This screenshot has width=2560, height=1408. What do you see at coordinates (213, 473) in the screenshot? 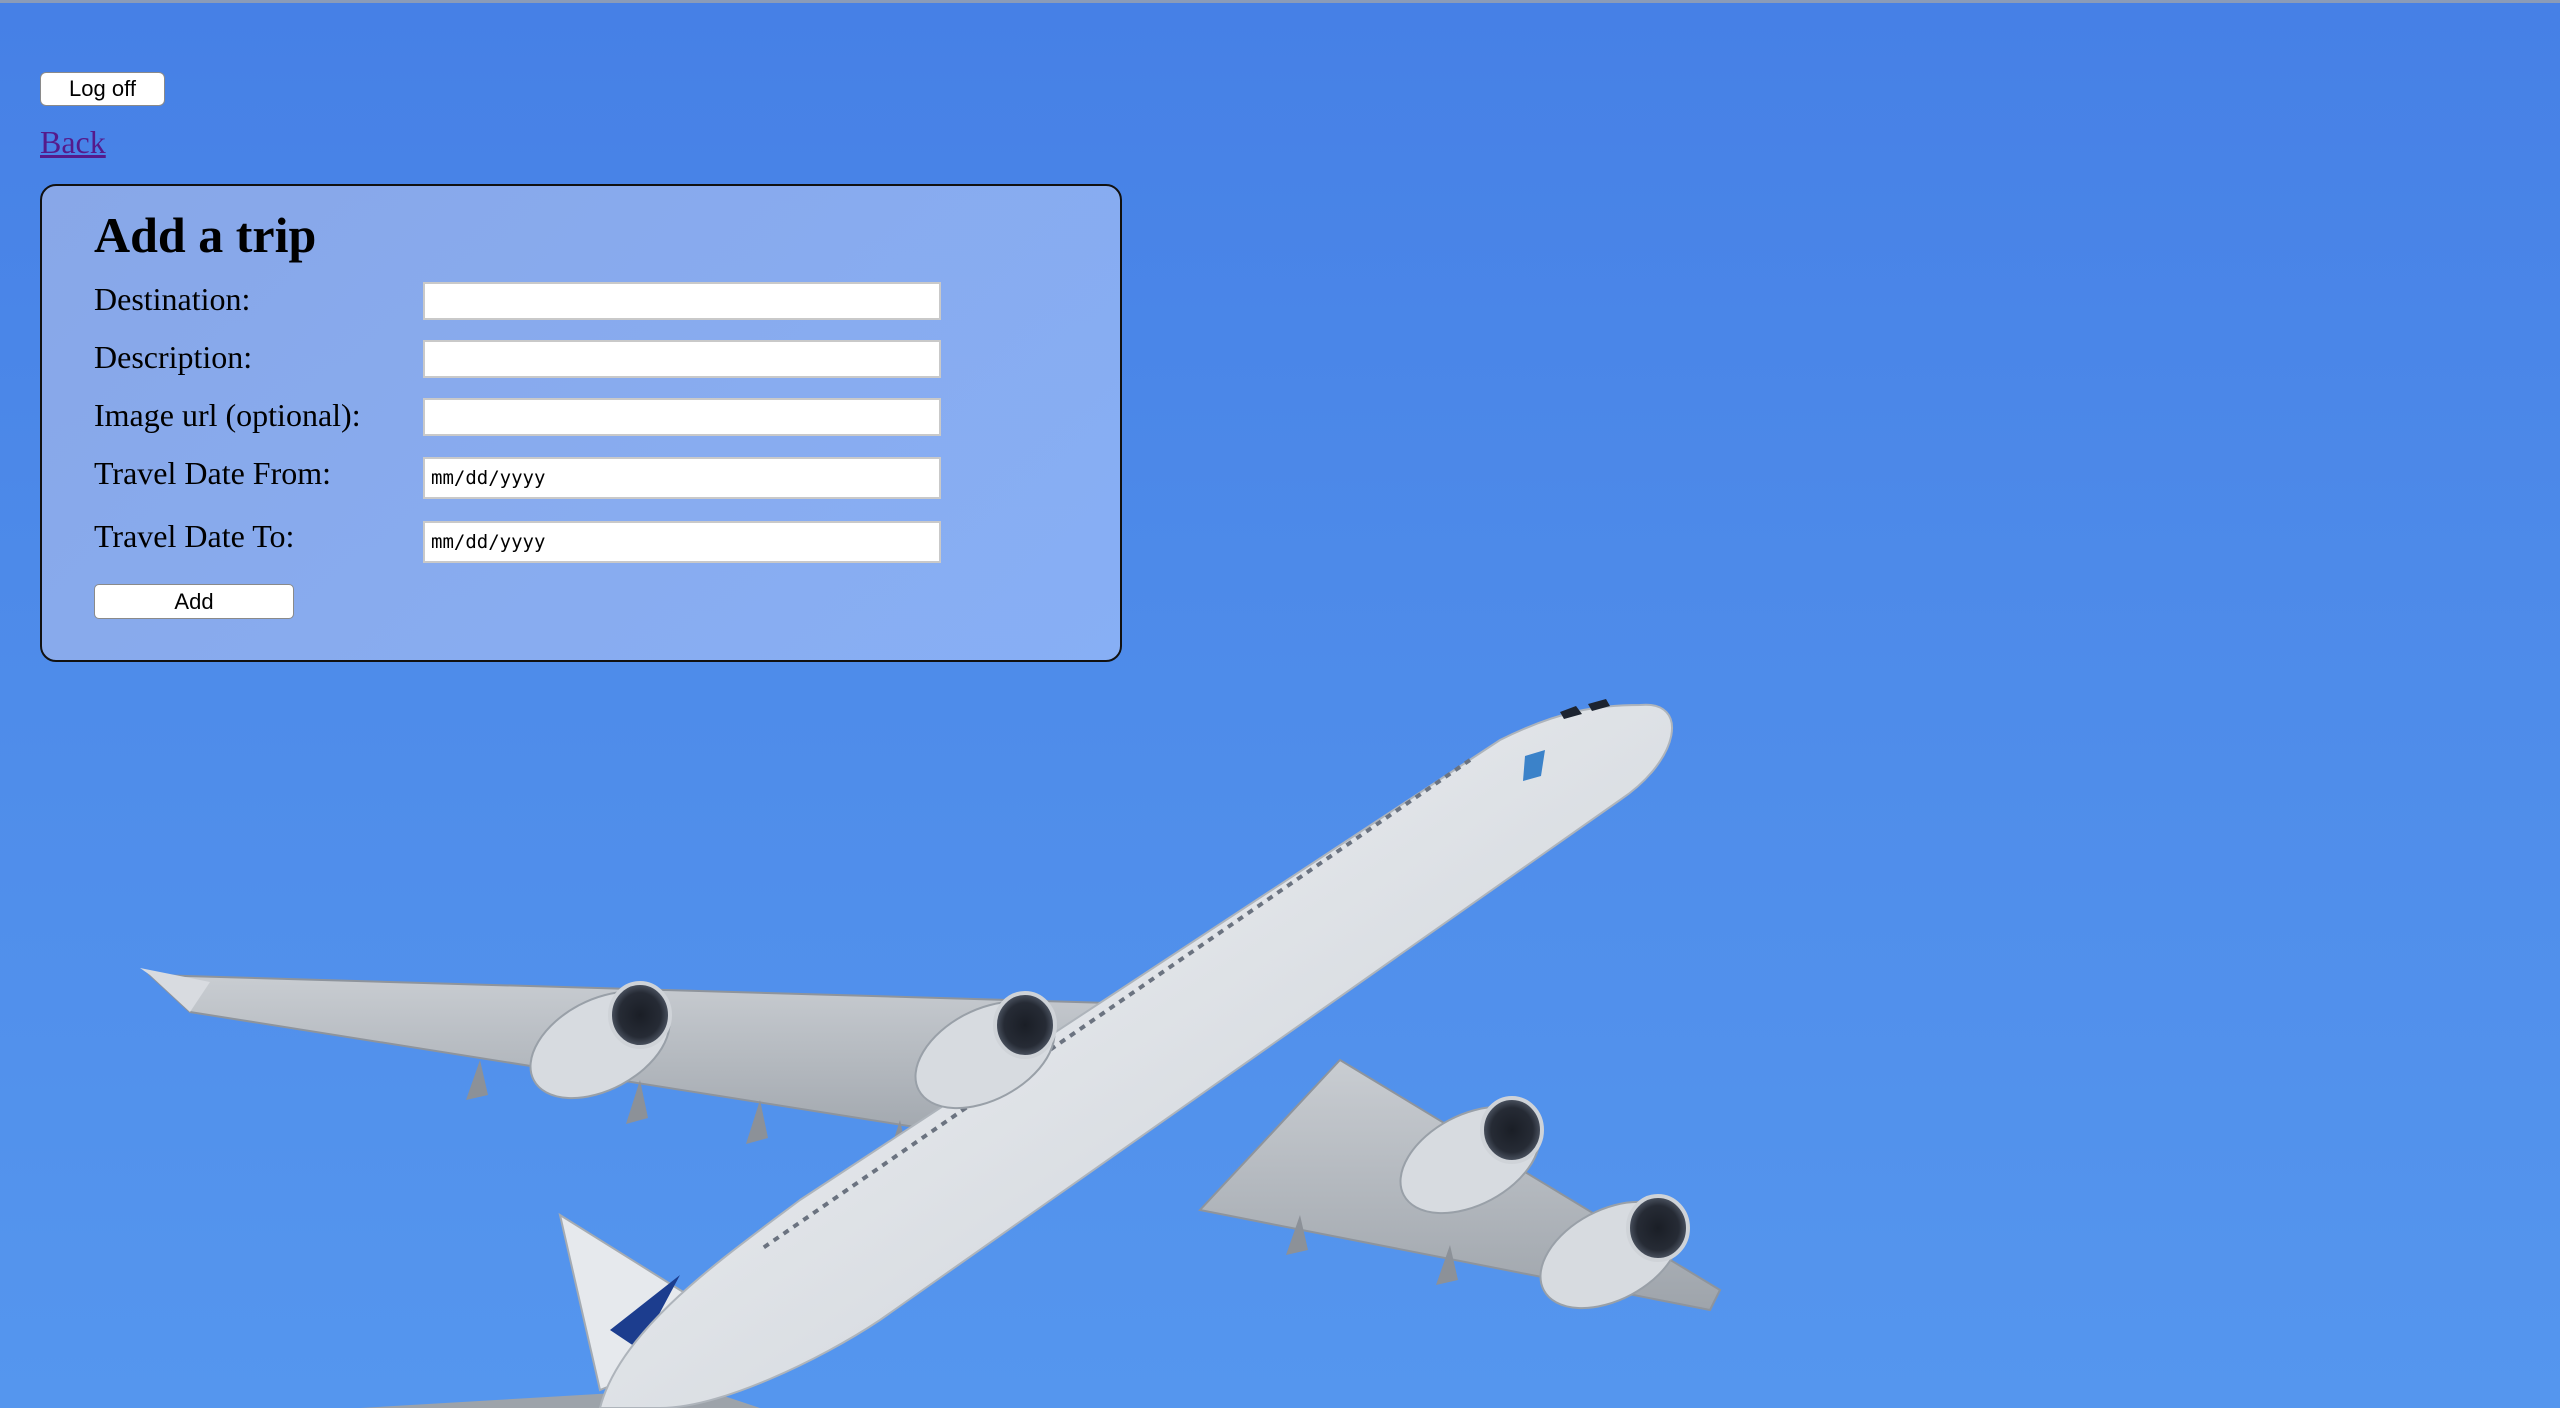
I see `travel-date-from-label: Travel Date From:` at bounding box center [213, 473].